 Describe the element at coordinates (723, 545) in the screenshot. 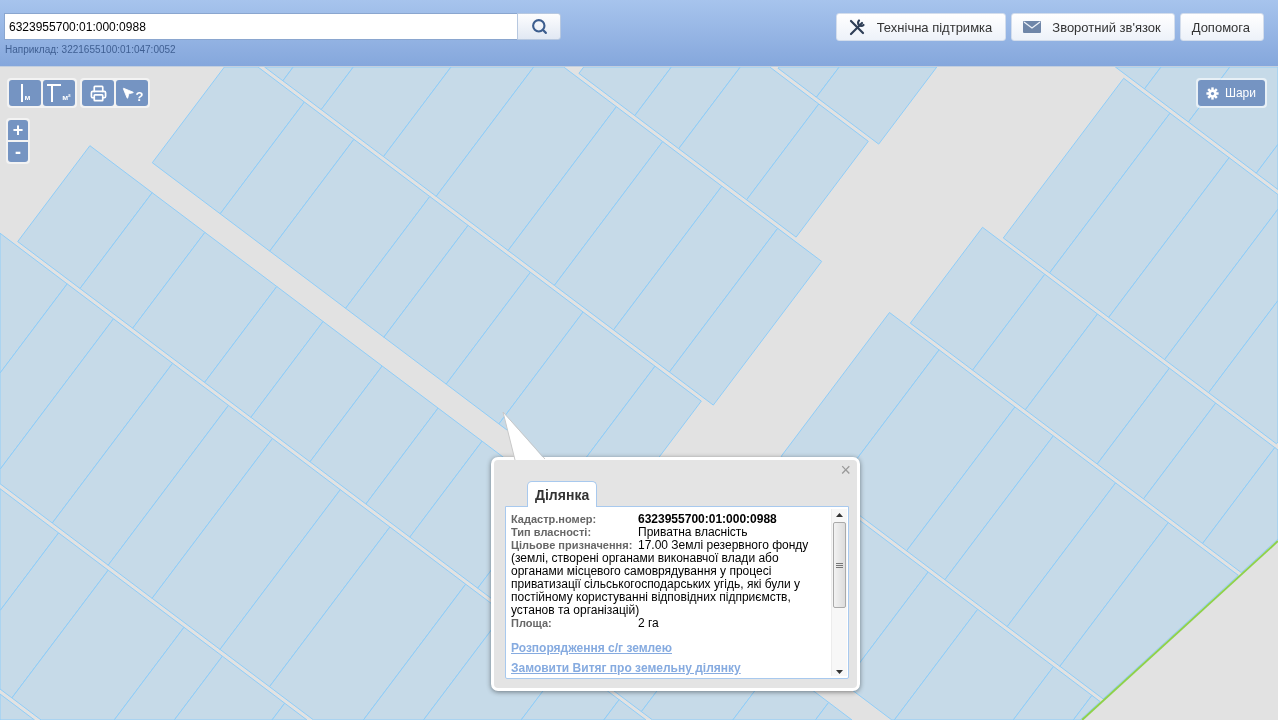

I see `field-value: 17.00 Землі резервного фонду` at that location.